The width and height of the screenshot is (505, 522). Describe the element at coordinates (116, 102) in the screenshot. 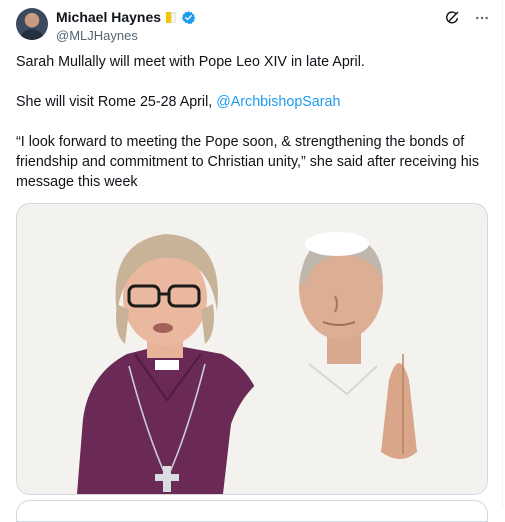

I see `post-text-line-2-prefix: She will visit Rome 25-28 April,` at that location.